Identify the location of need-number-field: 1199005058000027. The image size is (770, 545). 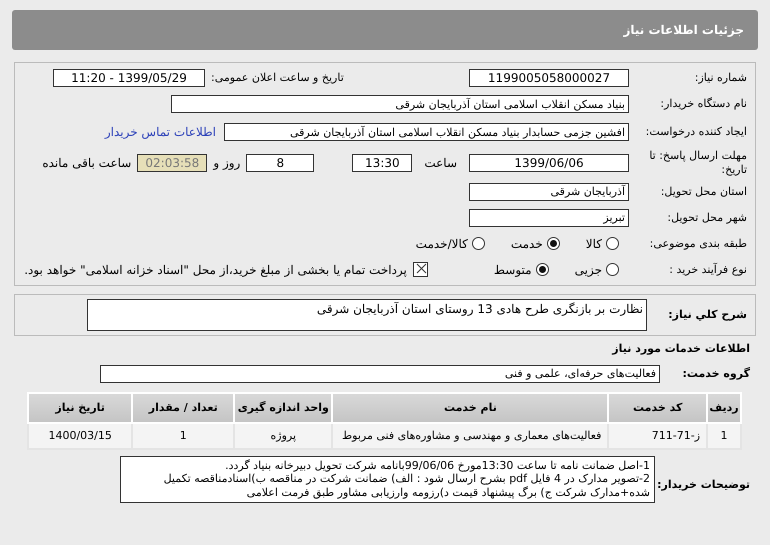
(549, 78).